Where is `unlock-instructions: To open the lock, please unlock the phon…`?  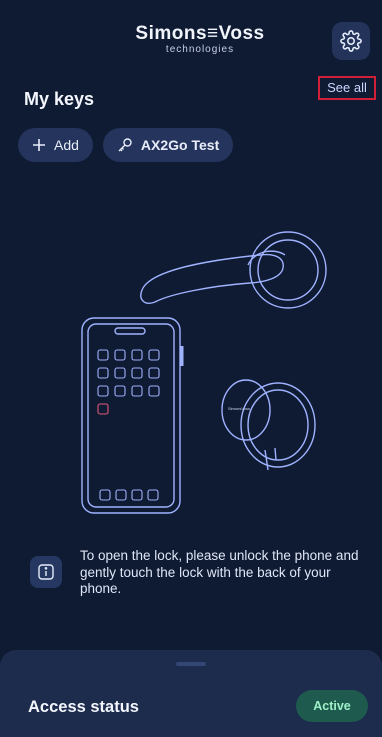 unlock-instructions: To open the lock, please unlock the phon… is located at coordinates (200, 573).